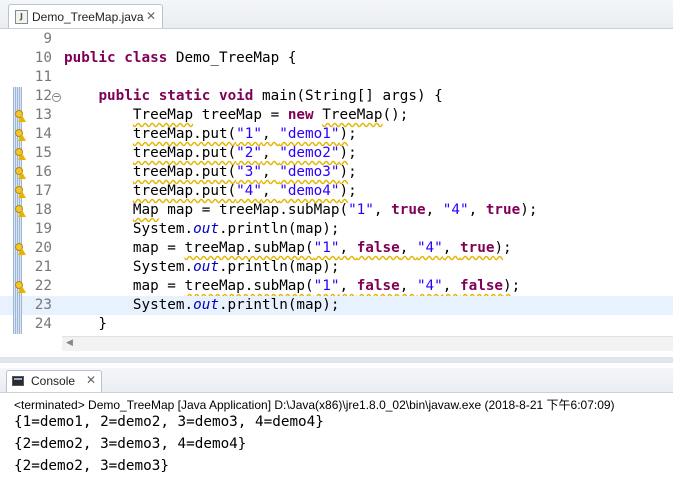 The height and width of the screenshot is (487, 673). I want to click on collapse-icon: −, so click(56, 97).